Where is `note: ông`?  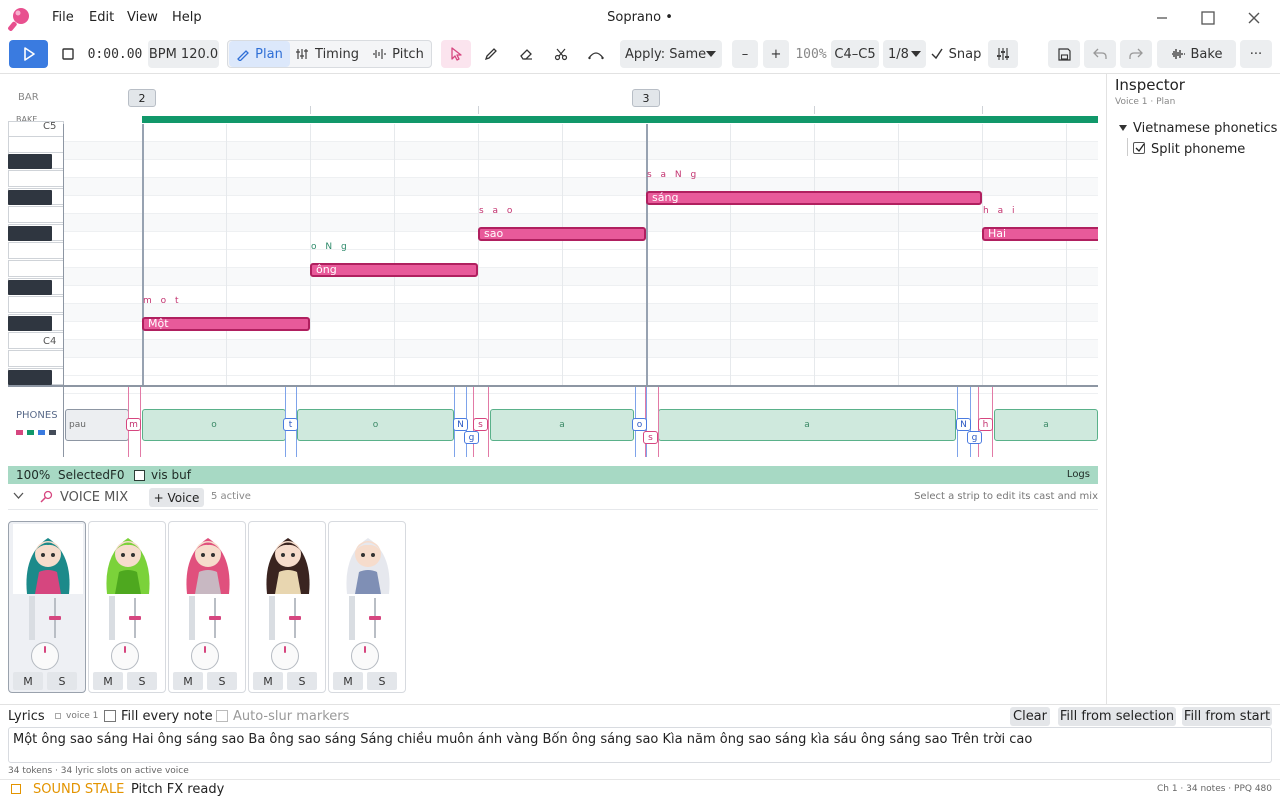
note: ông is located at coordinates (394, 270).